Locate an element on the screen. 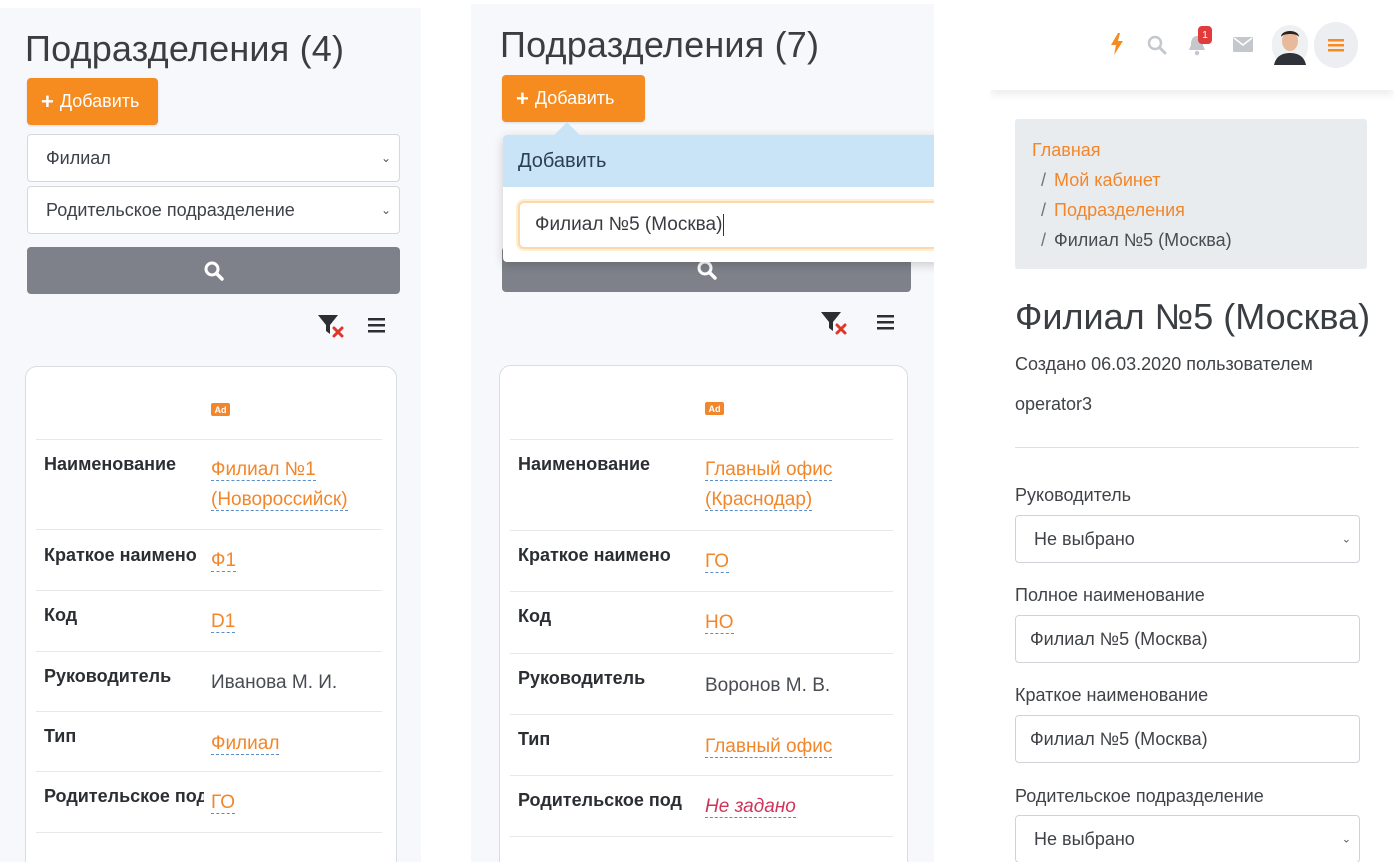  parent-unit-filter-select: Родительское подразделение ⌄ is located at coordinates (213, 210).